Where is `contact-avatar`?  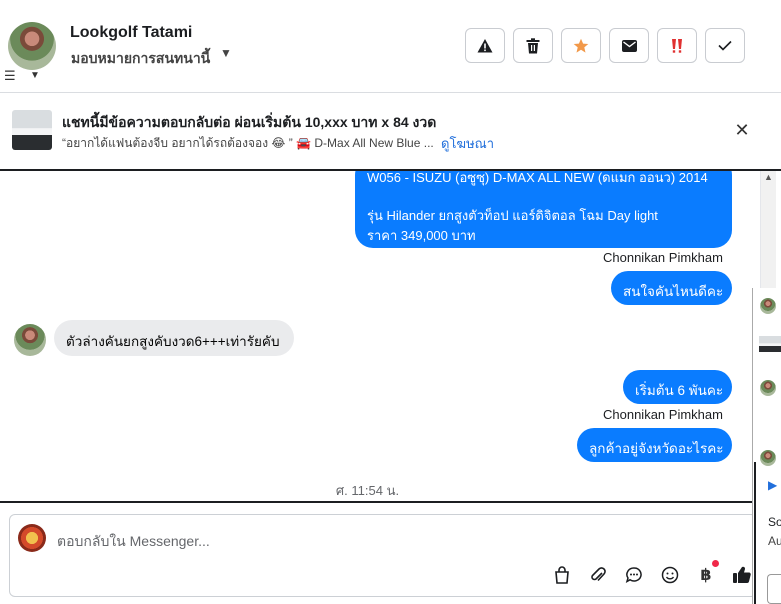 contact-avatar is located at coordinates (32, 46).